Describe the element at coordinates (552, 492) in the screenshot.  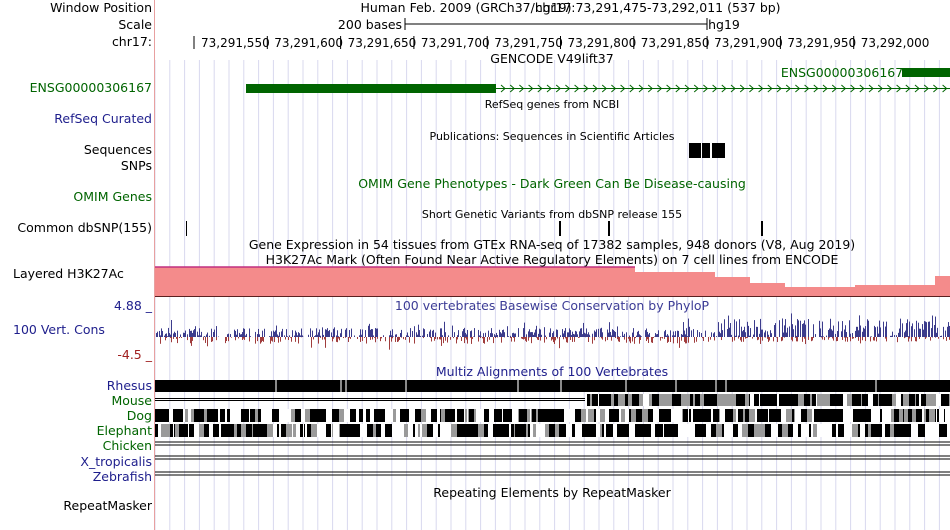
I see `repeatmasker-track-title: Repeating Elements by RepeatMasker` at that location.